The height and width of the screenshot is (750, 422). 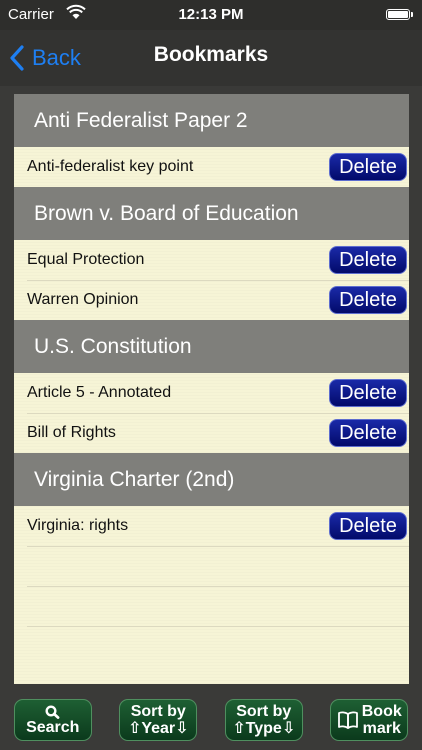 I want to click on navigation-bar: Back Bookmarks, so click(x=211, y=58).